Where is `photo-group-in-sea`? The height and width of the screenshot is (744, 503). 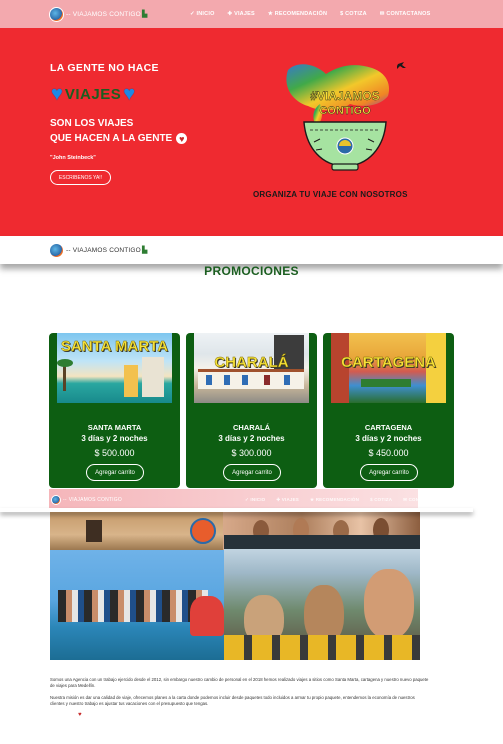
photo-group-in-sea is located at coordinates (137, 605).